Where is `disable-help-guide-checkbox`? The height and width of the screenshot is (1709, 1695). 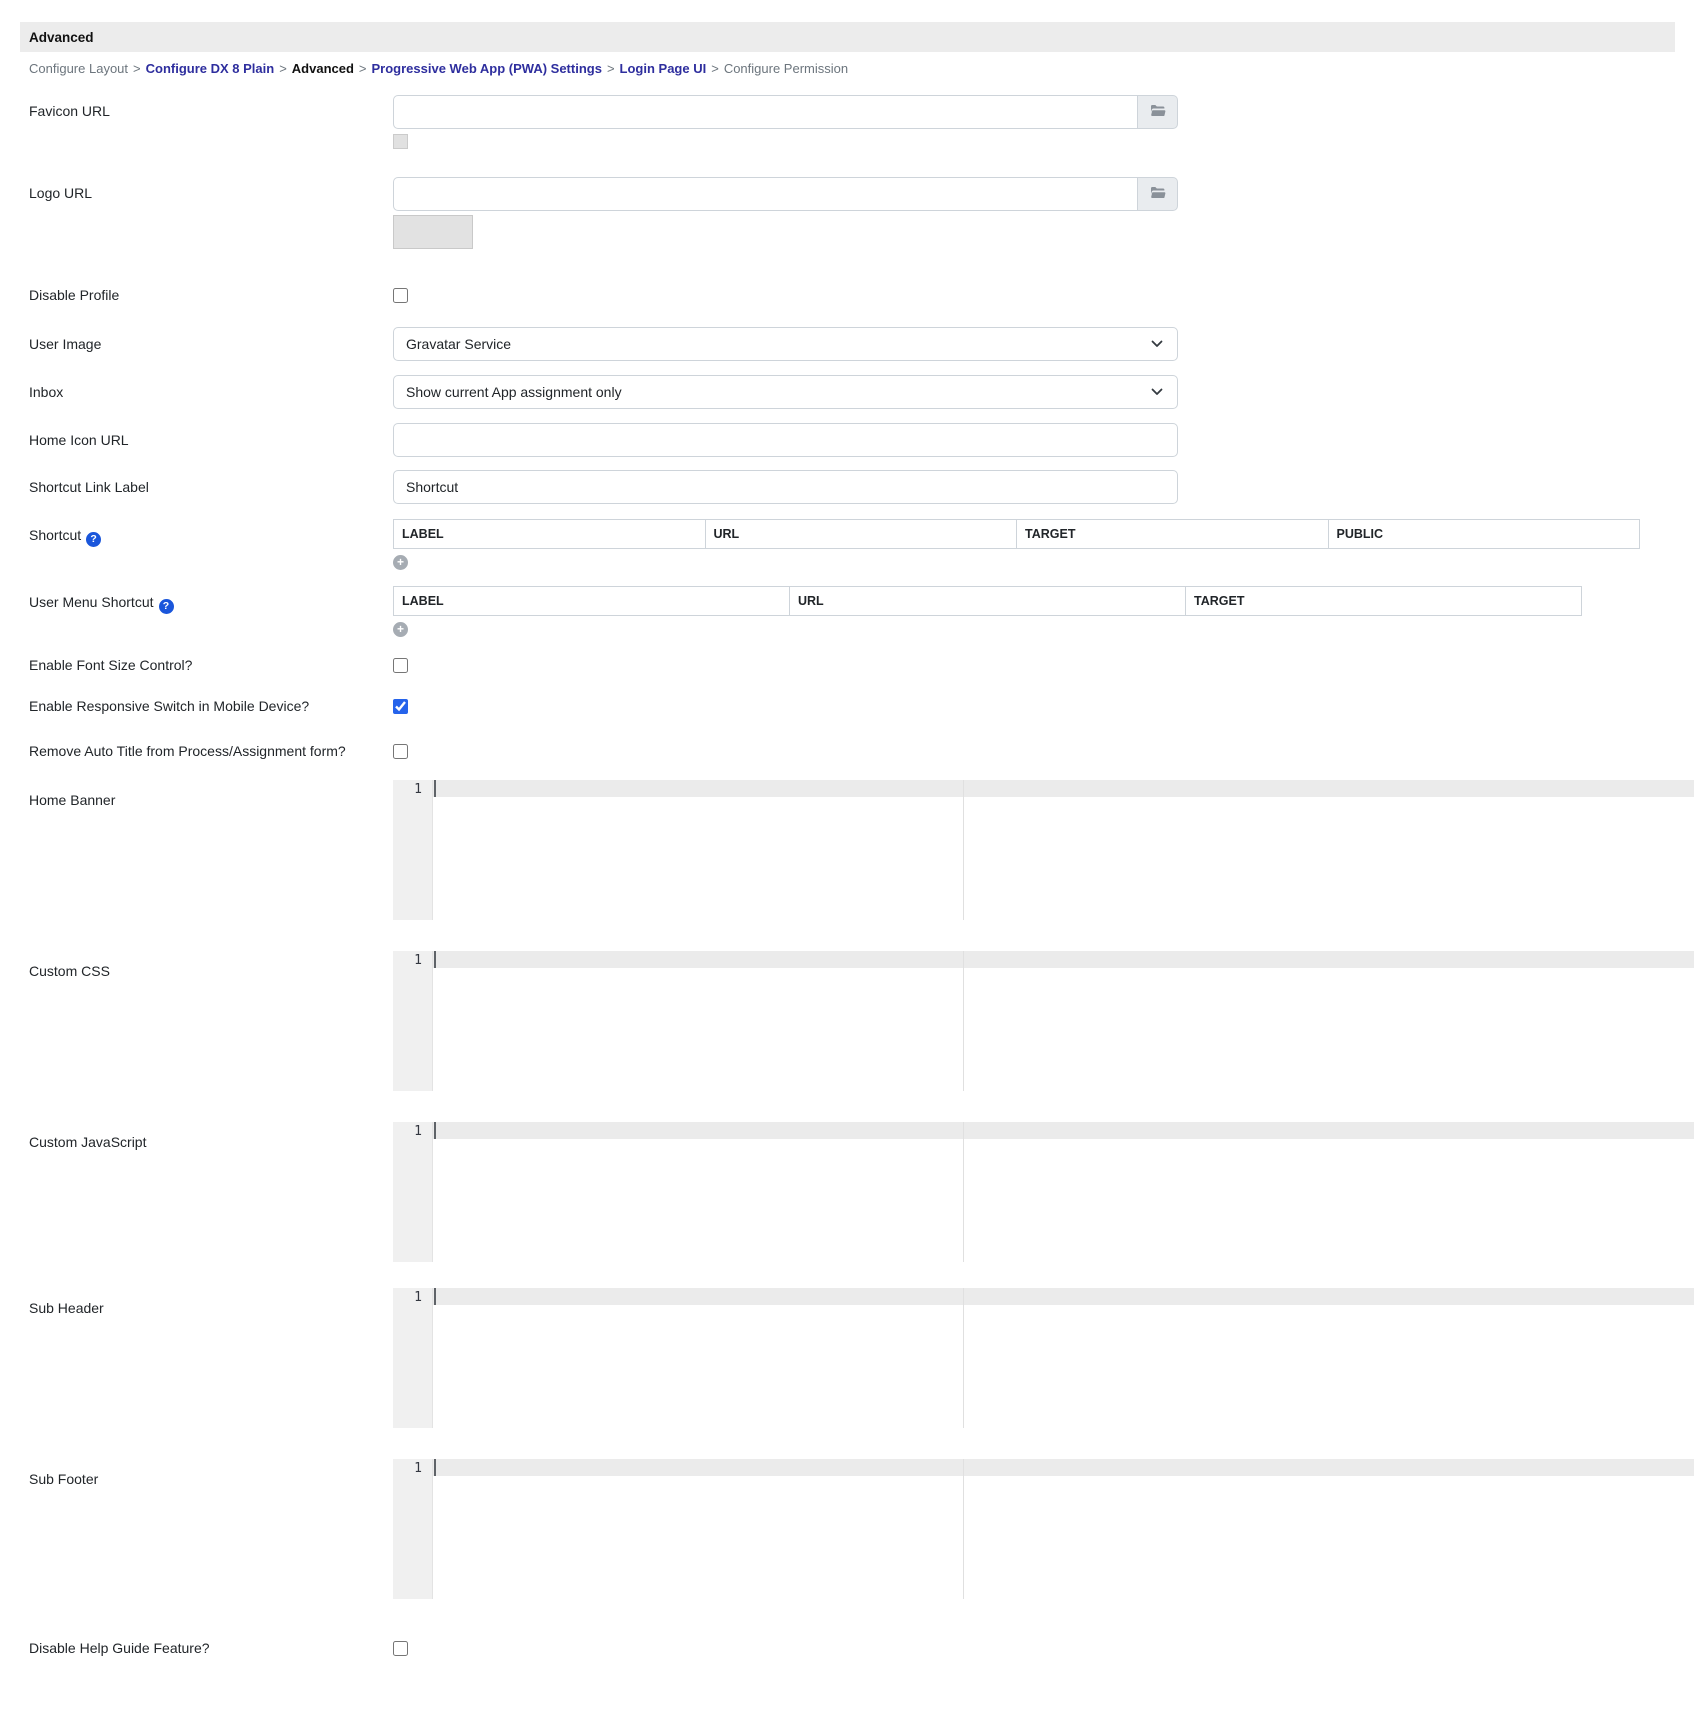
disable-help-guide-checkbox is located at coordinates (400, 1648).